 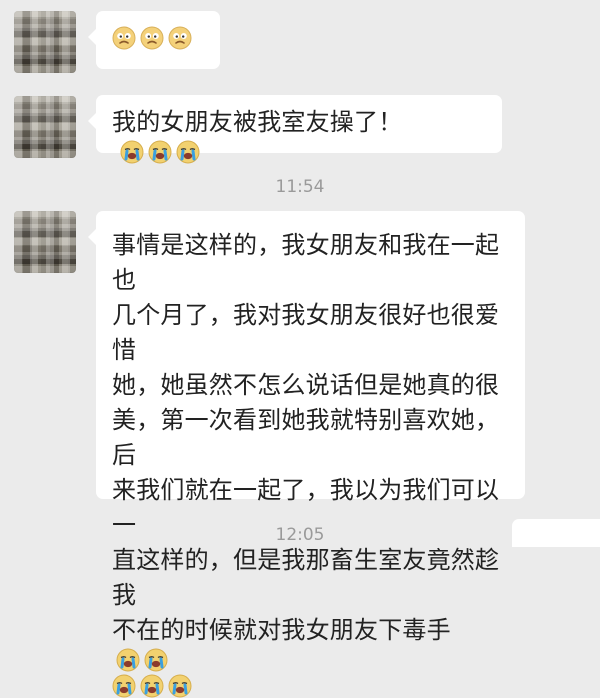 What do you see at coordinates (306, 262) in the screenshot?
I see `message-line: 事情是这样的，我女朋友和我在一起也` at bounding box center [306, 262].